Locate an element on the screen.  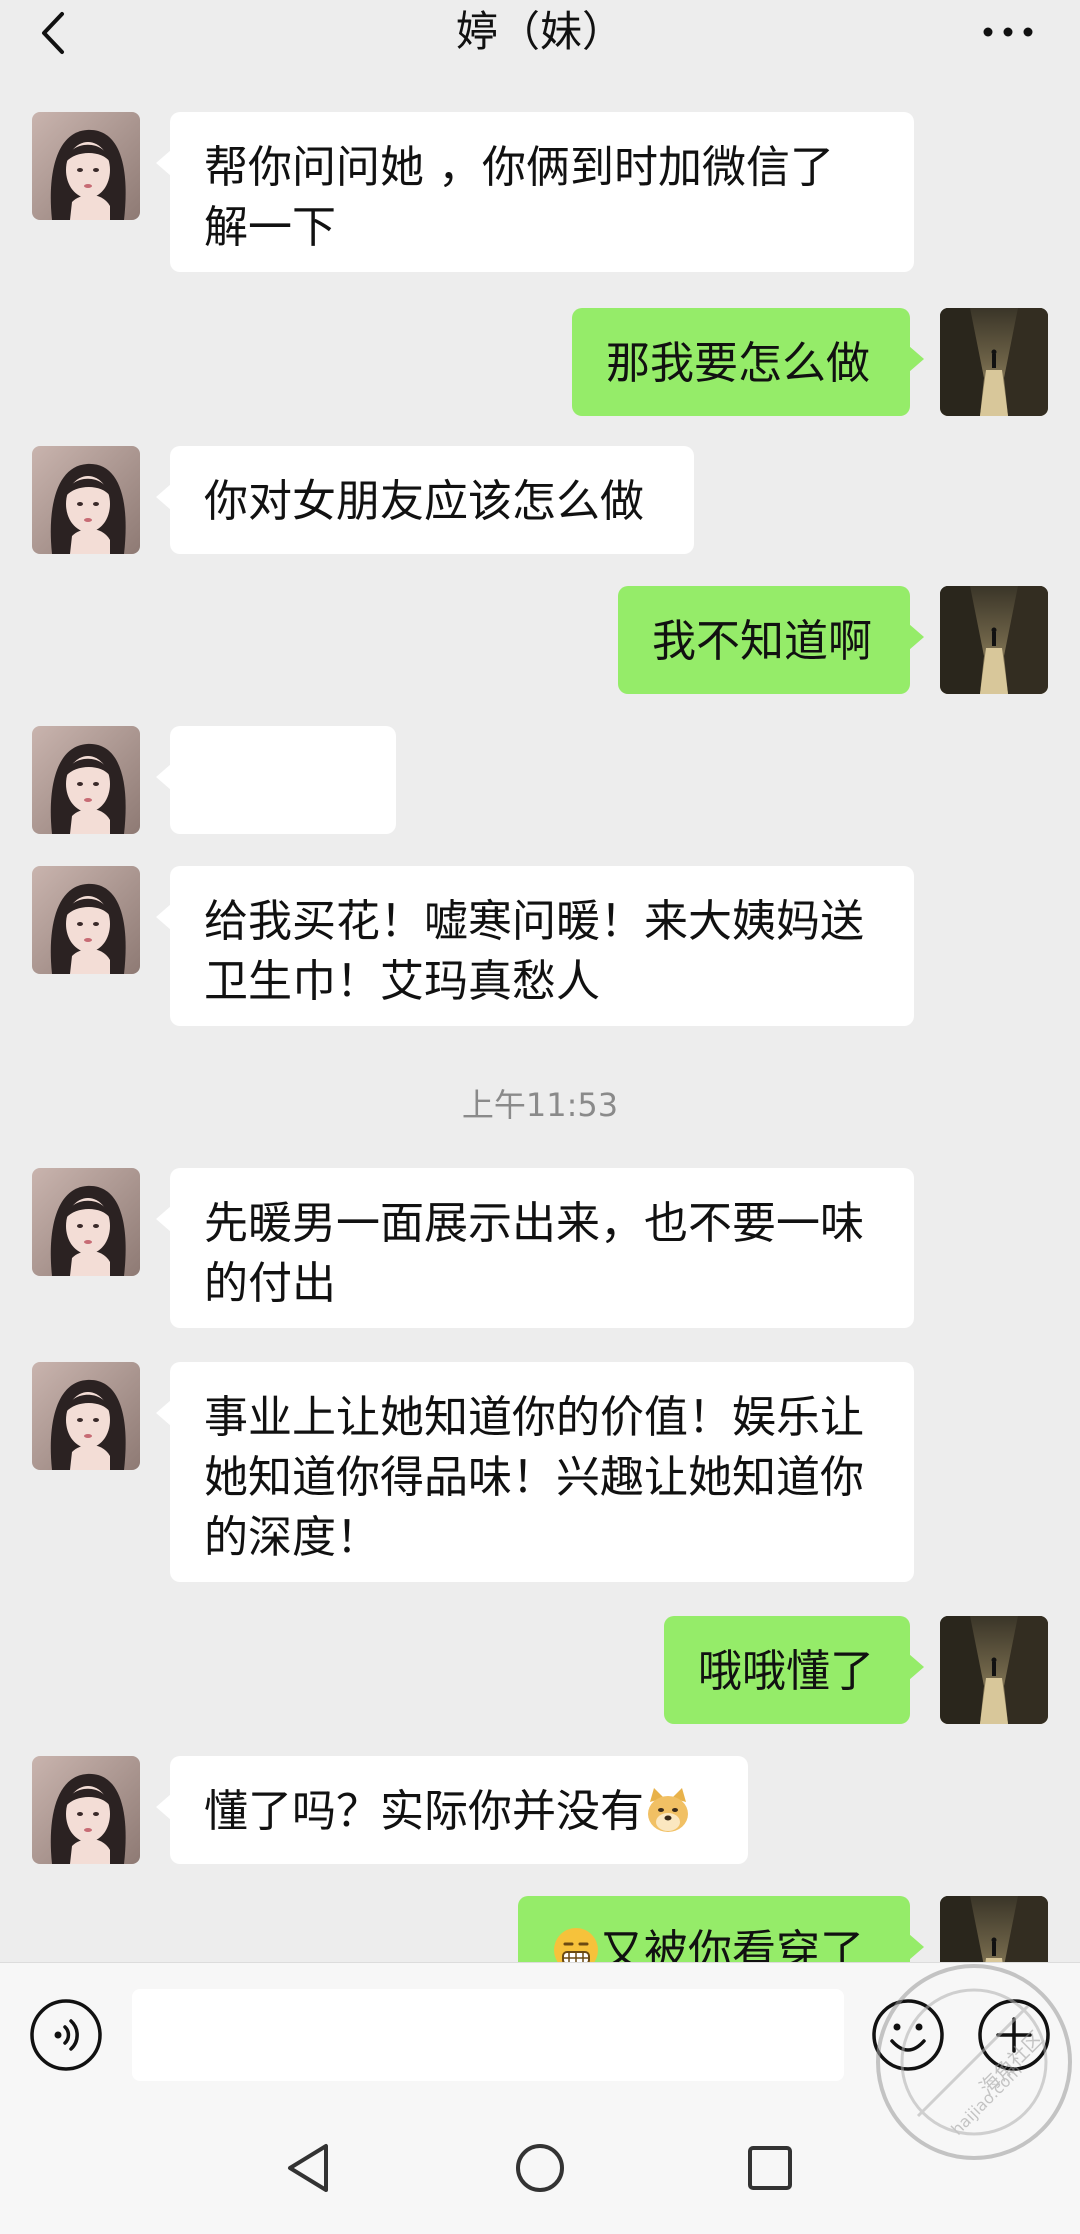
message-row: 哦哦懂了 is located at coordinates (540, 1670).